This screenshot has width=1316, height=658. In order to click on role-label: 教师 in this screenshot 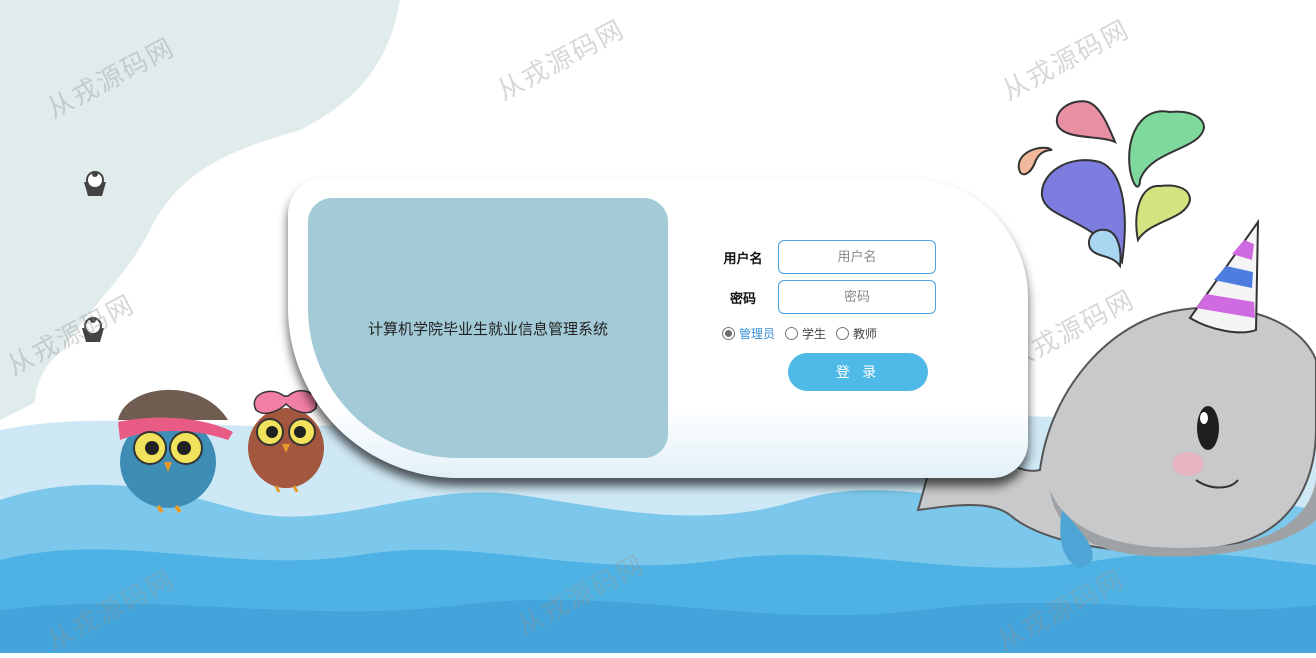, I will do `click(865, 334)`.